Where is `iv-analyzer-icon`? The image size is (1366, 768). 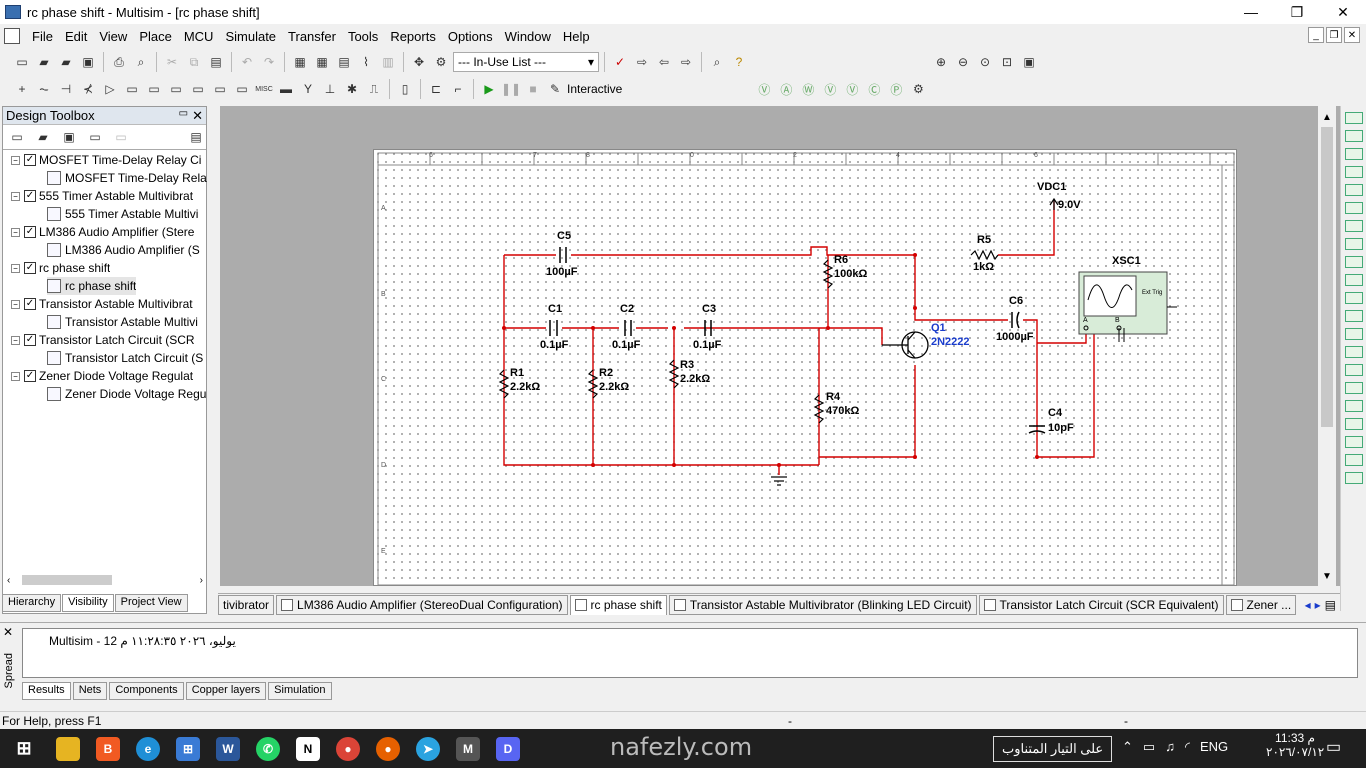 iv-analyzer-icon is located at coordinates (1353, 298).